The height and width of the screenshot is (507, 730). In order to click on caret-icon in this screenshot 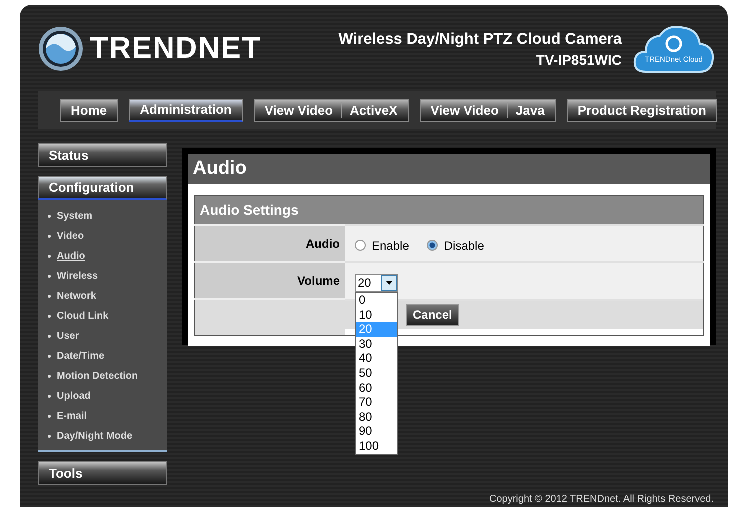, I will do `click(389, 283)`.